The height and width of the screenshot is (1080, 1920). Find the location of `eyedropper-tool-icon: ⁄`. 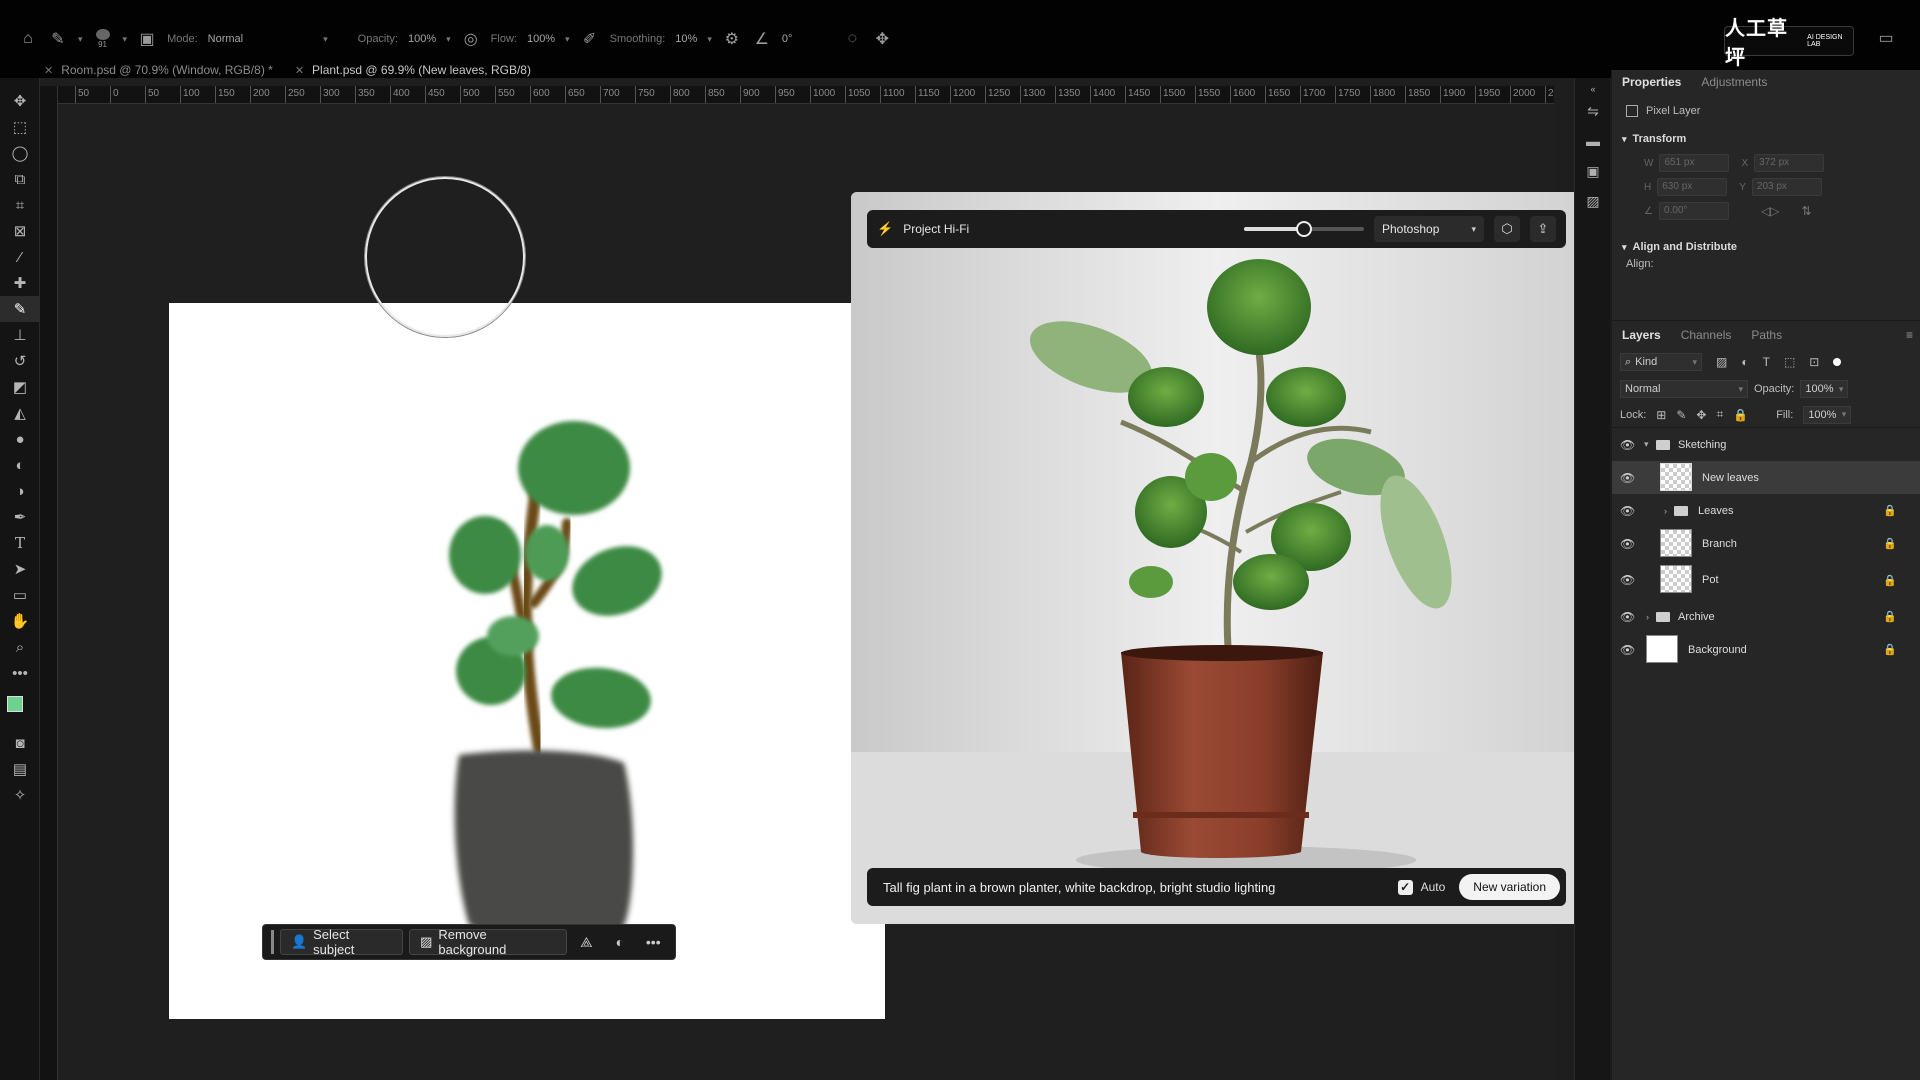

eyedropper-tool-icon: ⁄ is located at coordinates (20, 257).